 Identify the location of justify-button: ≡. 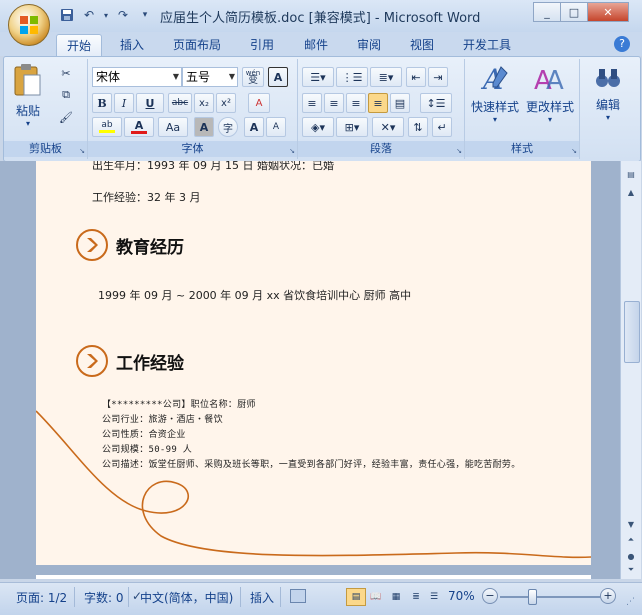
(378, 103).